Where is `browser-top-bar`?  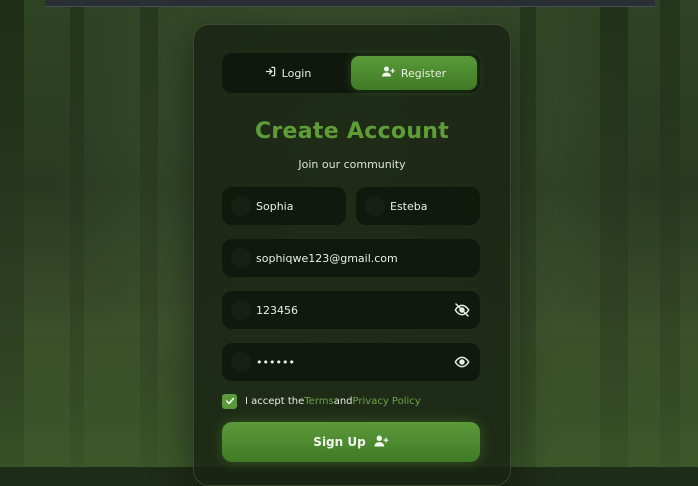 browser-top-bar is located at coordinates (350, 3).